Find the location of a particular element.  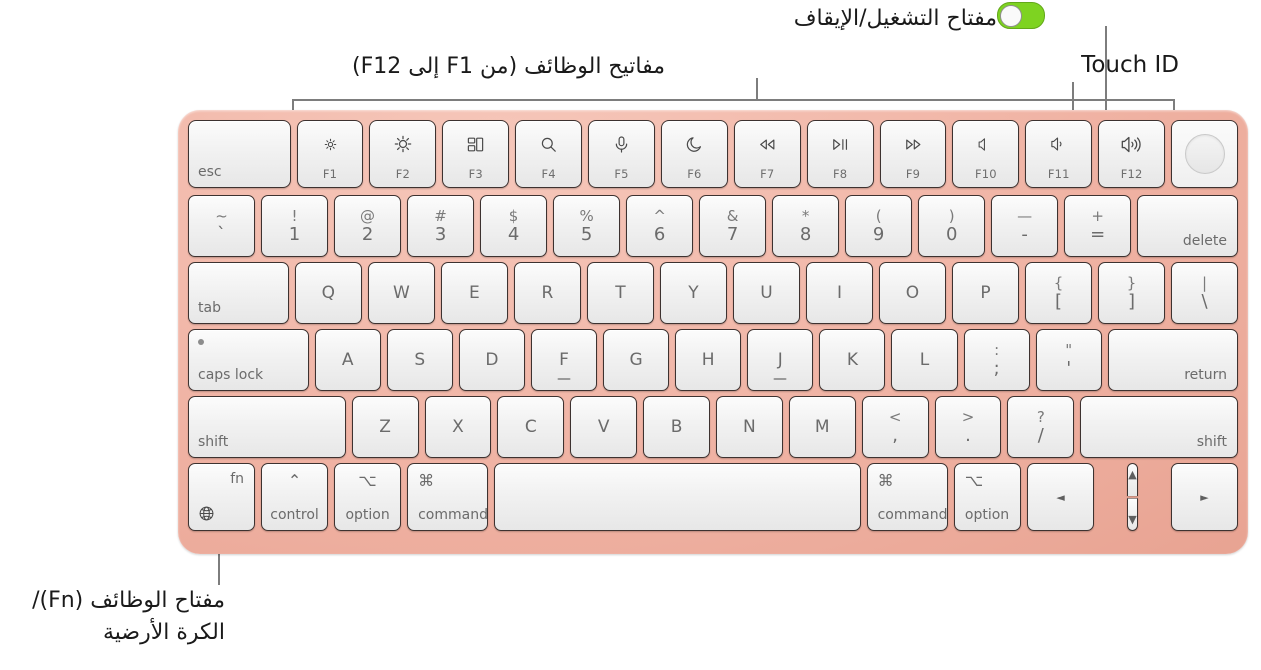

key-command-left: ⌘ command is located at coordinates (448, 497).